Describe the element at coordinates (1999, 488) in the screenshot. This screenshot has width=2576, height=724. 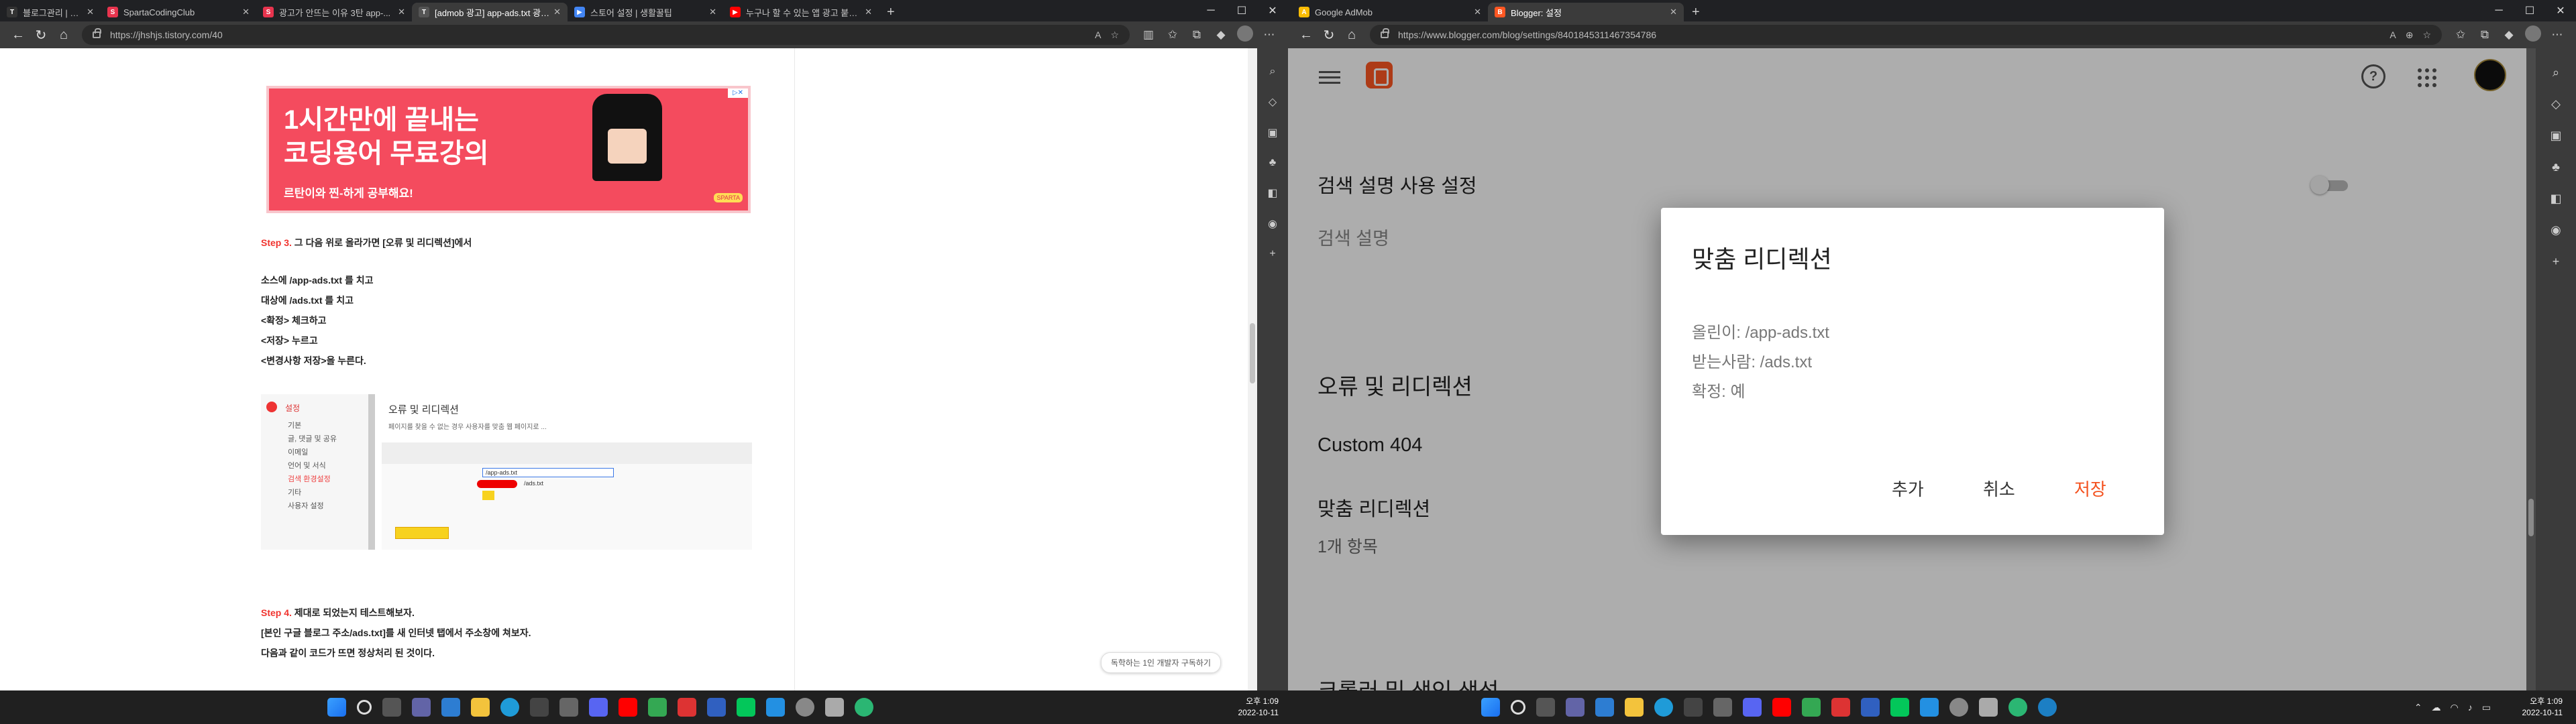
I see `cancel-button: 취소` at that location.